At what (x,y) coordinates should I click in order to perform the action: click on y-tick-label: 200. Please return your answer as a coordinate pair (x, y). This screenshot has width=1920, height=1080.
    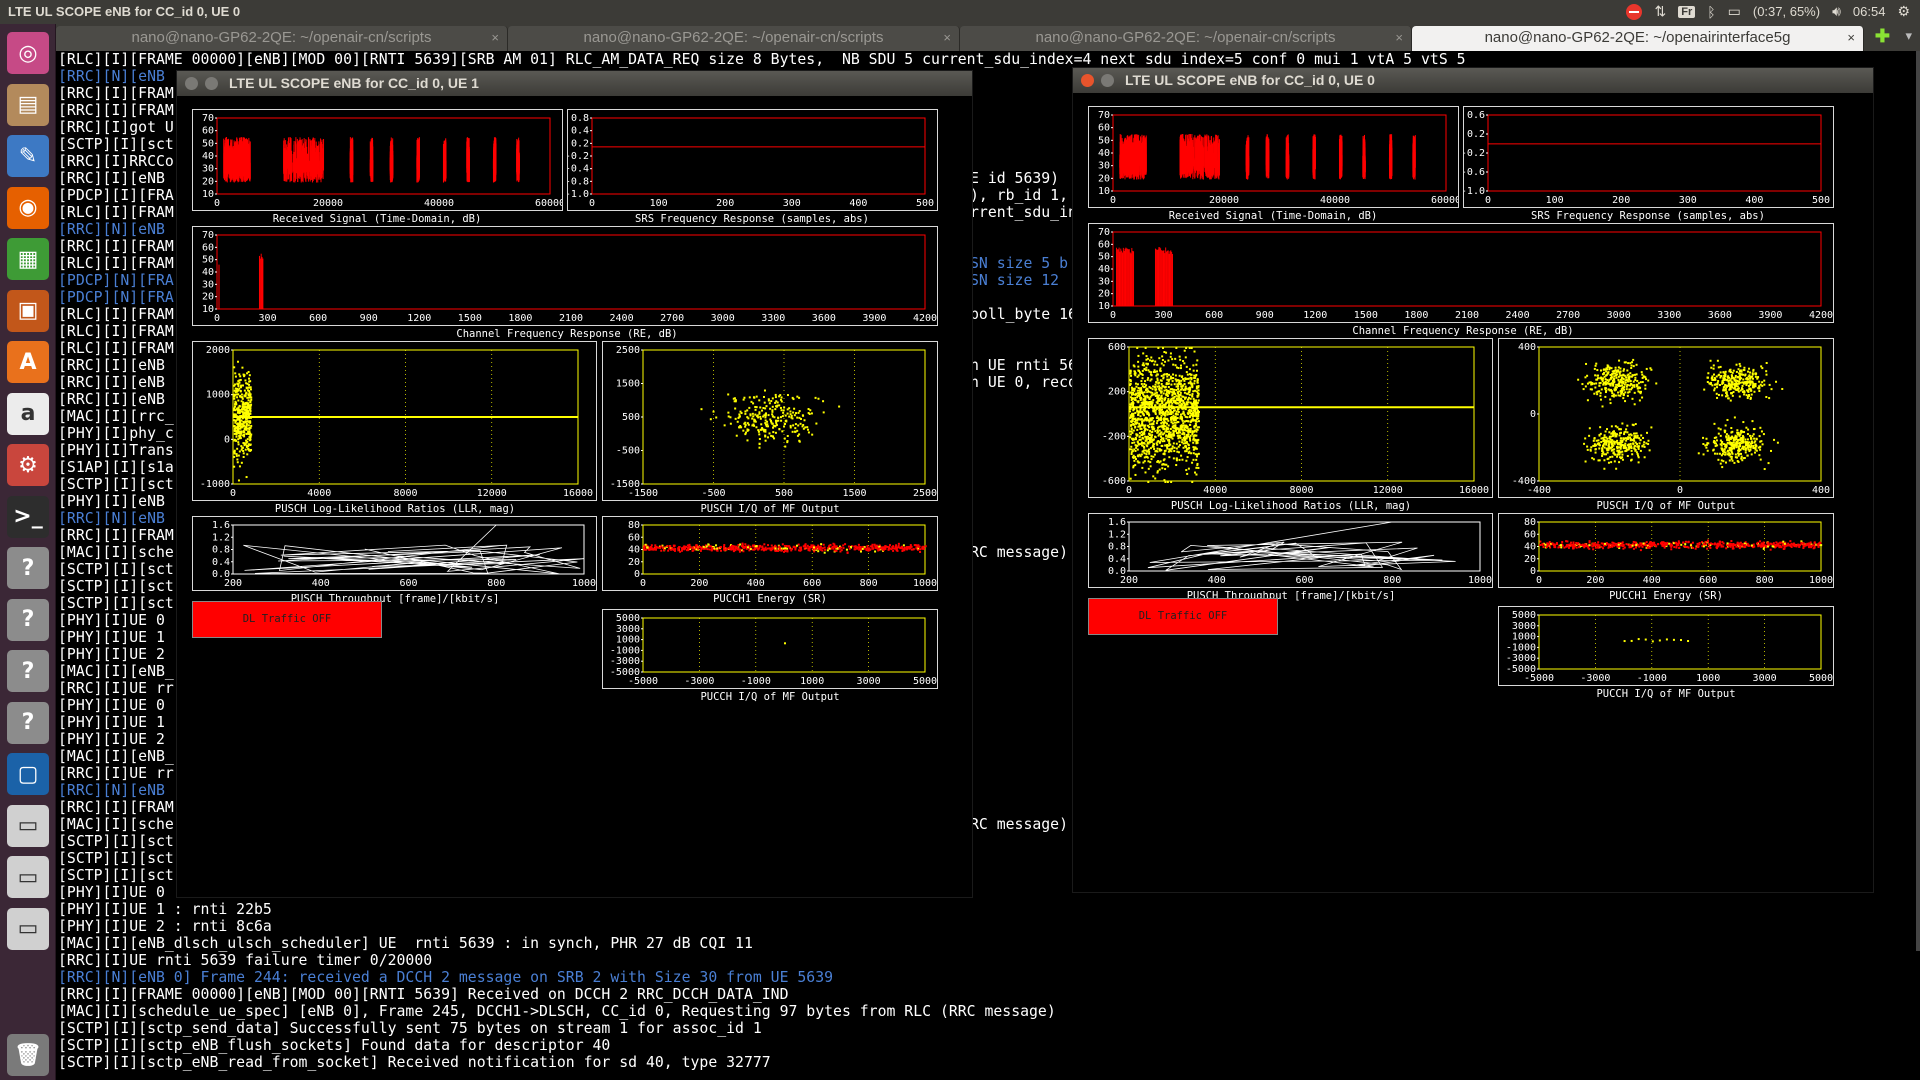
    Looking at the image, I should click on (1117, 392).